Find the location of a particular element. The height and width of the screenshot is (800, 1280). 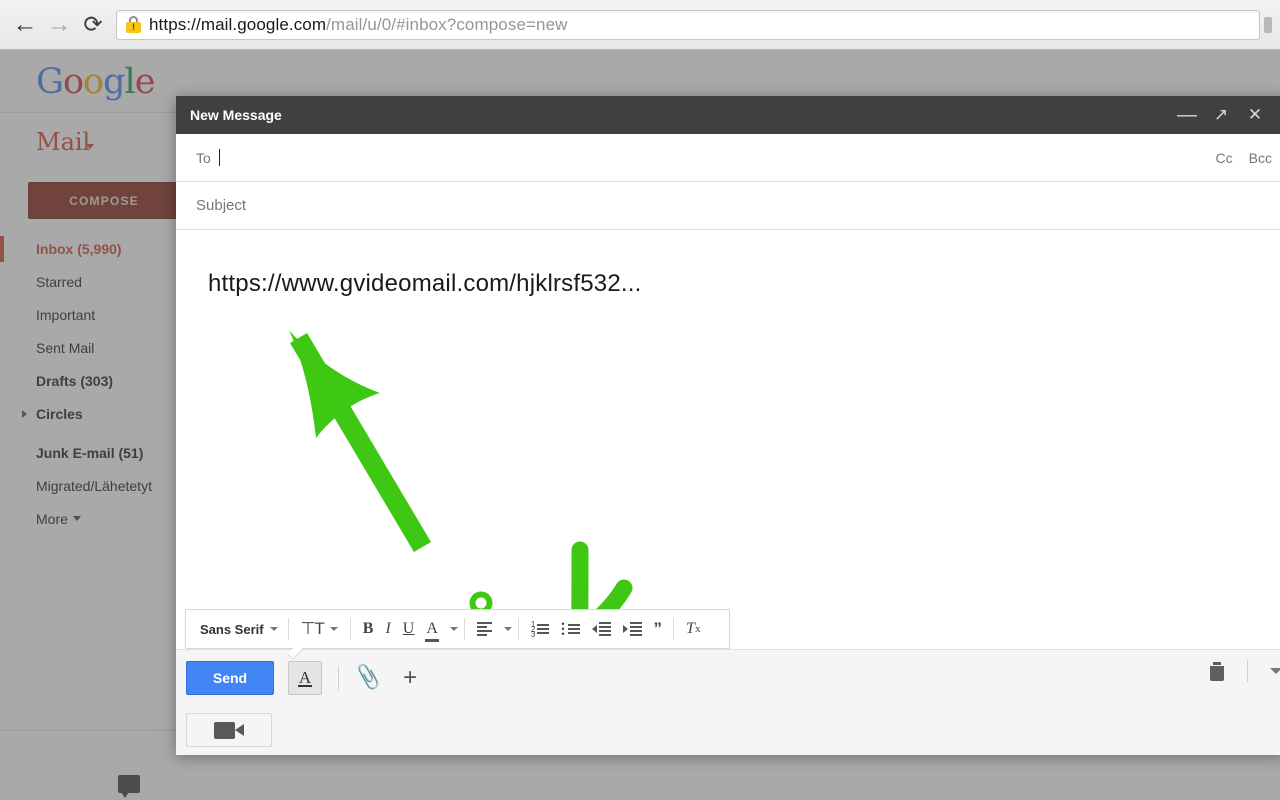

indent-increase-icon is located at coordinates (632, 629).